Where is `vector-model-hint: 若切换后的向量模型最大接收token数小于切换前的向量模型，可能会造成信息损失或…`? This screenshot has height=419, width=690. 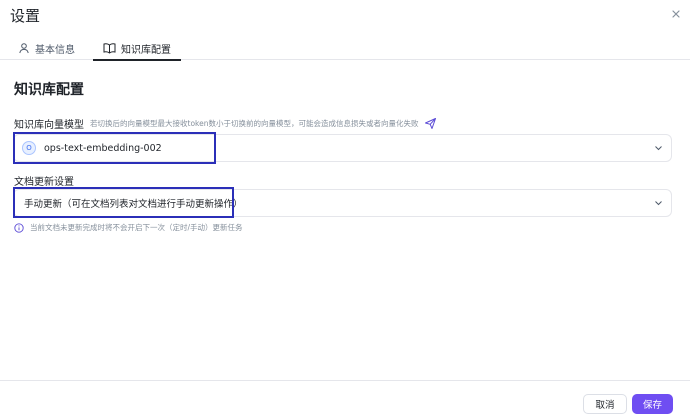
vector-model-hint: 若切换后的向量模型最大接收token数小于切换前的向量模型，可能会造成信息损失或… is located at coordinates (254, 123).